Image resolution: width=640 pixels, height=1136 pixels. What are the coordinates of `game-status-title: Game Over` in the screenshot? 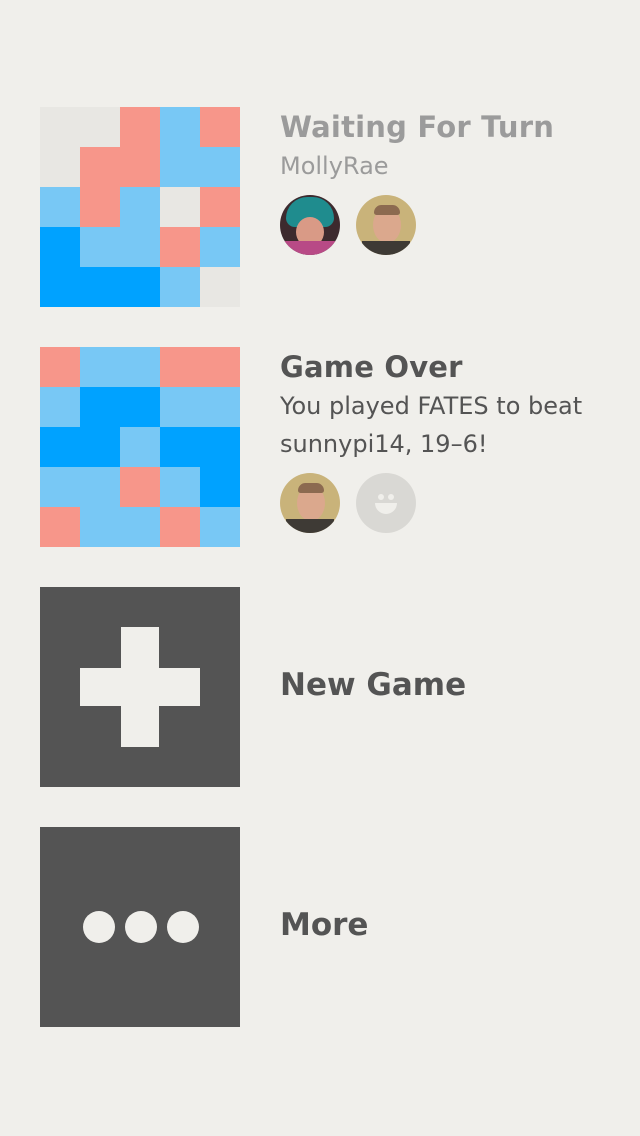 It's located at (371, 367).